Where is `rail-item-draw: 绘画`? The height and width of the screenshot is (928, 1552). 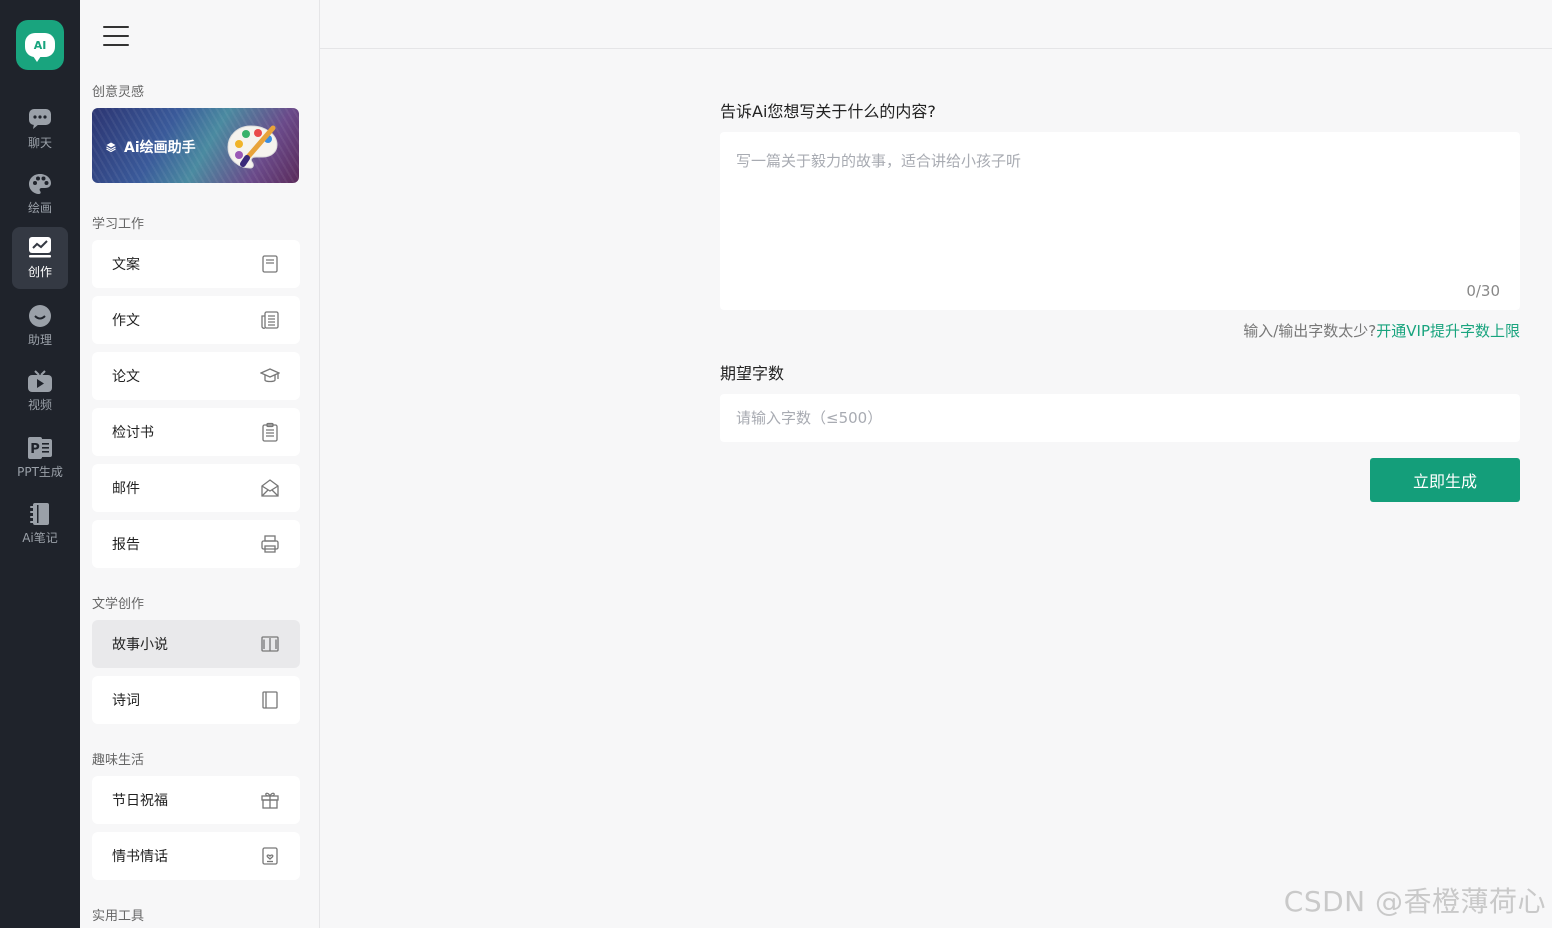 rail-item-draw: 绘画 is located at coordinates (40, 194).